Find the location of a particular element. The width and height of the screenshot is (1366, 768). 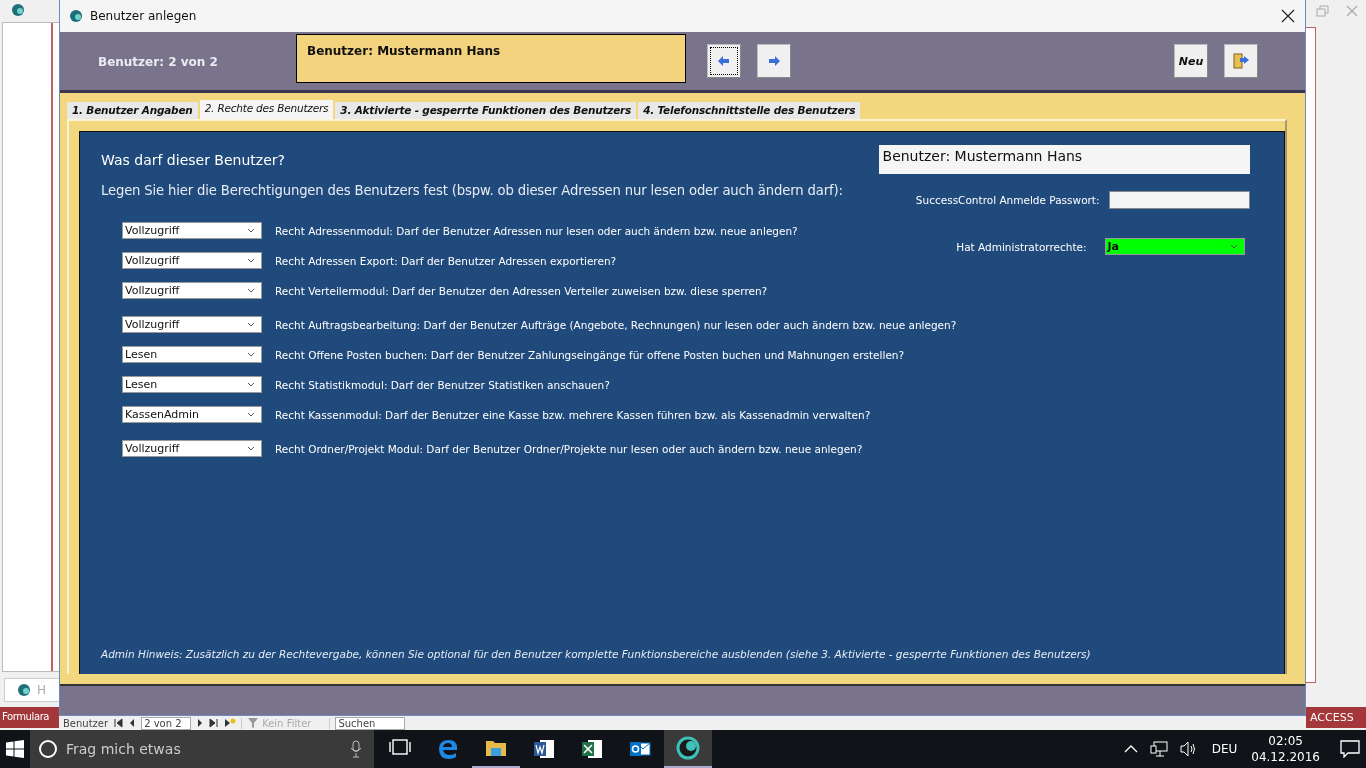

tab: 1. Benutzer Angaben is located at coordinates (132, 110).